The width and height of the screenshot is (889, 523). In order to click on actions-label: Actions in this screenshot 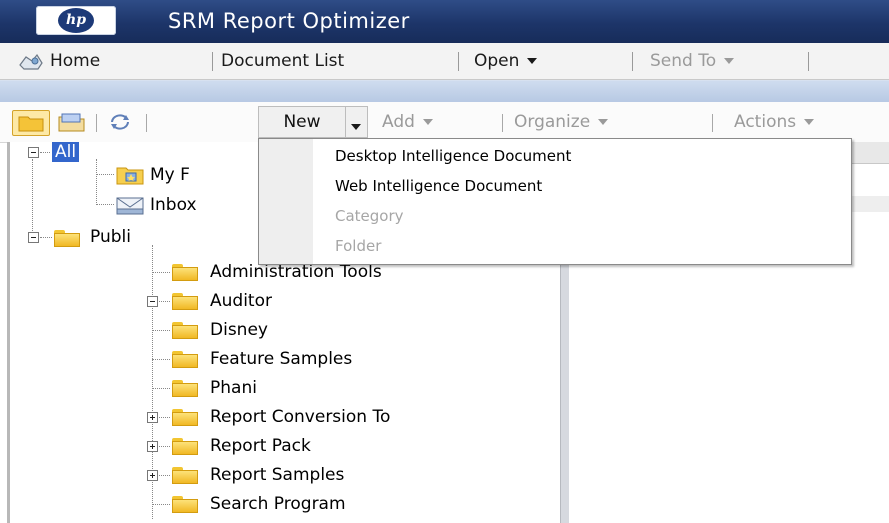, I will do `click(765, 122)`.